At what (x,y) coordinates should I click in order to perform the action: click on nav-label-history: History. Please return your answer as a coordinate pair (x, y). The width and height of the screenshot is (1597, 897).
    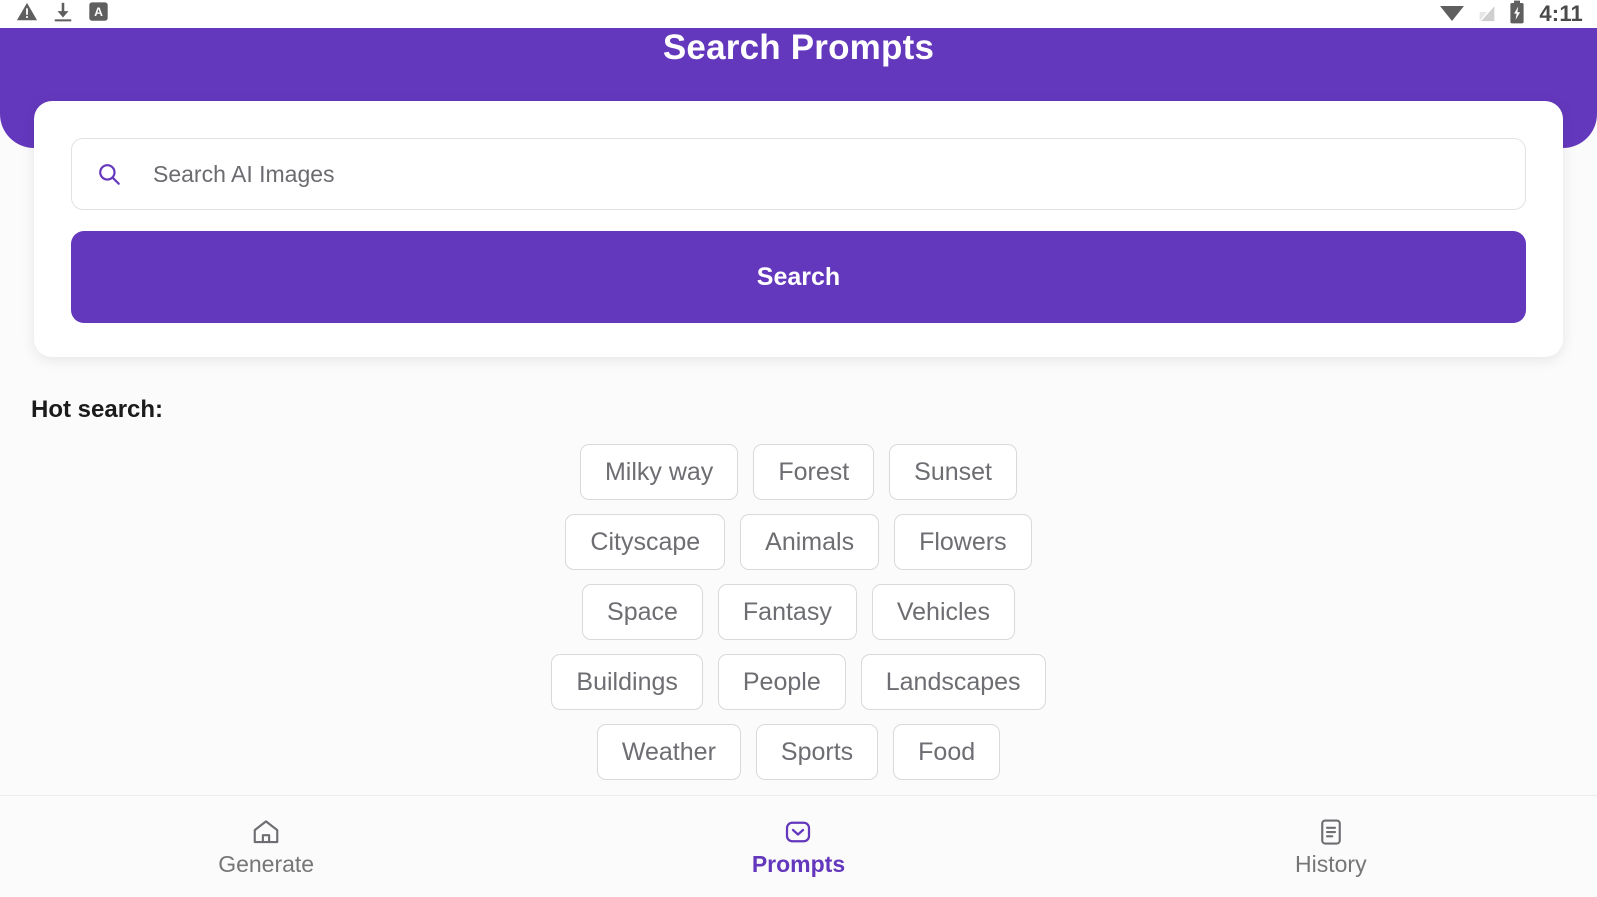
    Looking at the image, I should click on (1331, 864).